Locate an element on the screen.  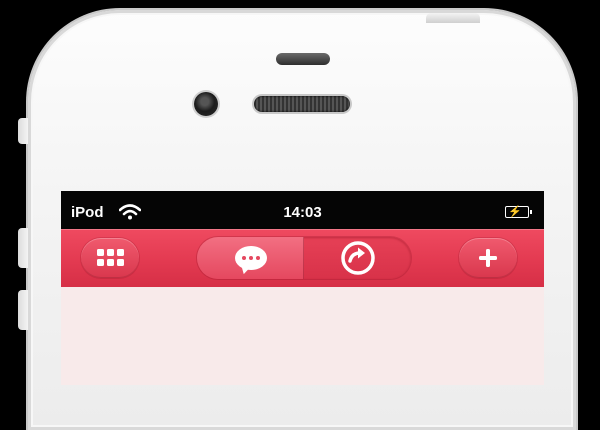
menu-button is located at coordinates (110, 258).